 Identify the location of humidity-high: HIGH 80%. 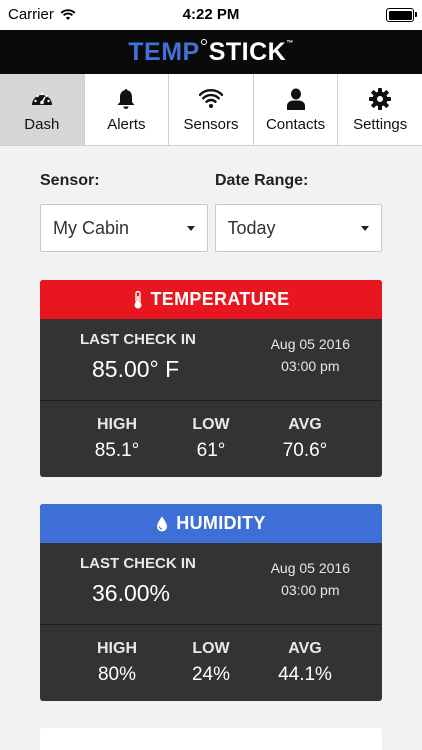
(117, 663).